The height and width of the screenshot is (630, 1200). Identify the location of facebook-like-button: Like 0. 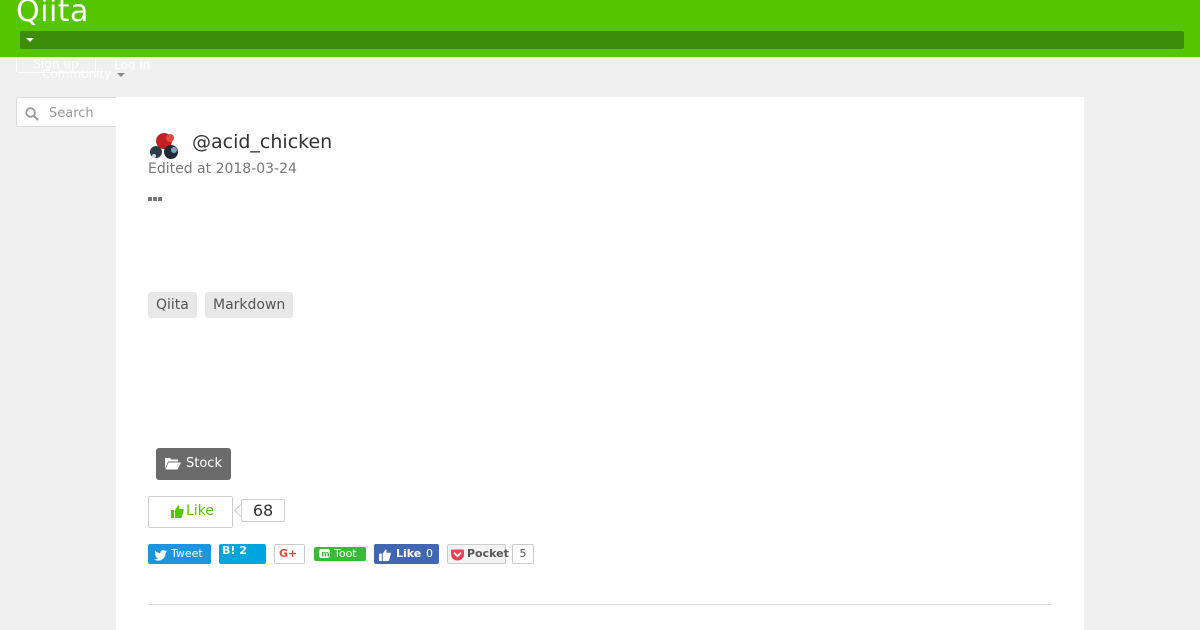
(406, 554).